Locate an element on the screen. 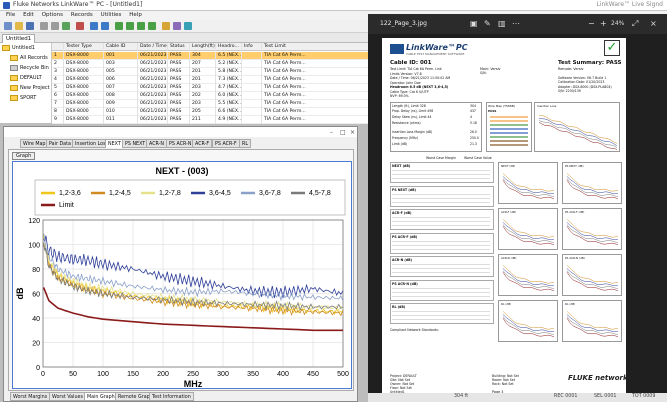 The image size is (667, 402). find-icon is located at coordinates (94, 26).